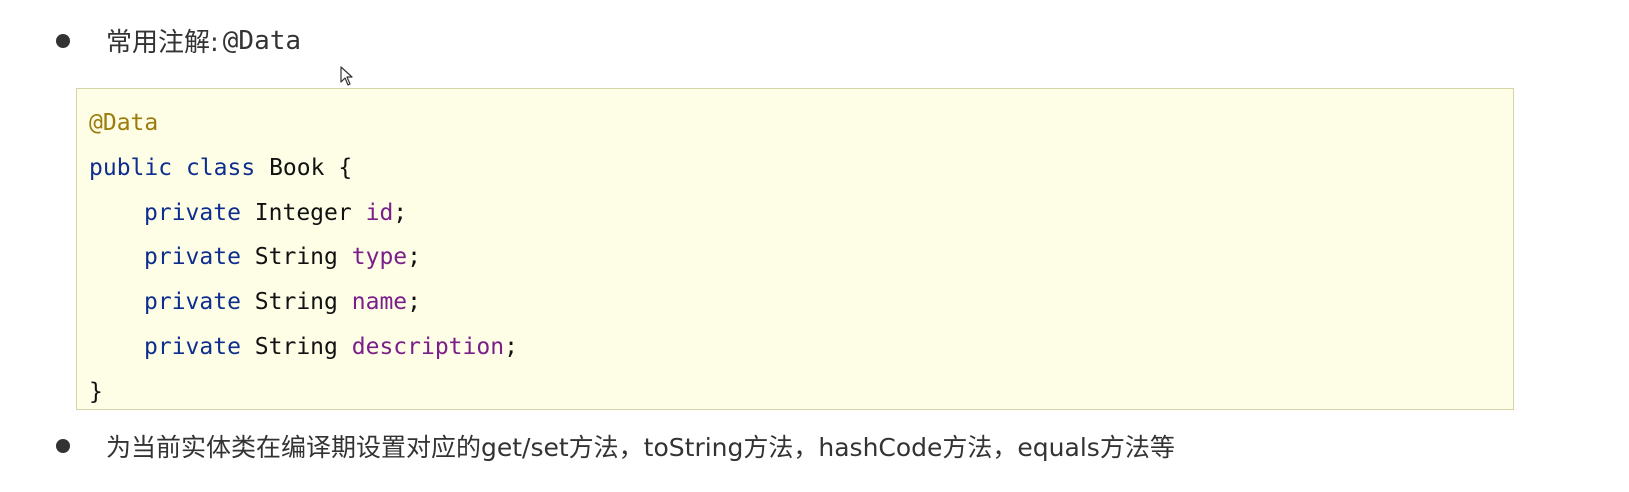 This screenshot has width=1629, height=492. I want to click on field-name: type, so click(379, 257).